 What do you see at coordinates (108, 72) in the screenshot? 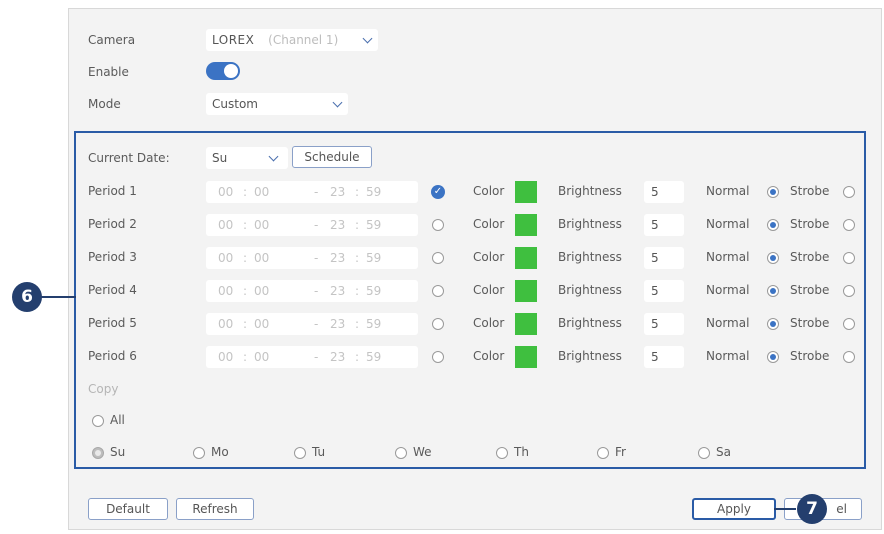
I see `enable-label: Enable` at bounding box center [108, 72].